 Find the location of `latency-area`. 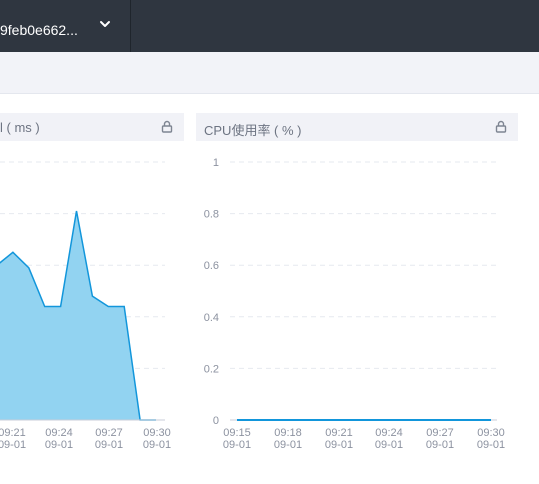

latency-area is located at coordinates (78, 315).